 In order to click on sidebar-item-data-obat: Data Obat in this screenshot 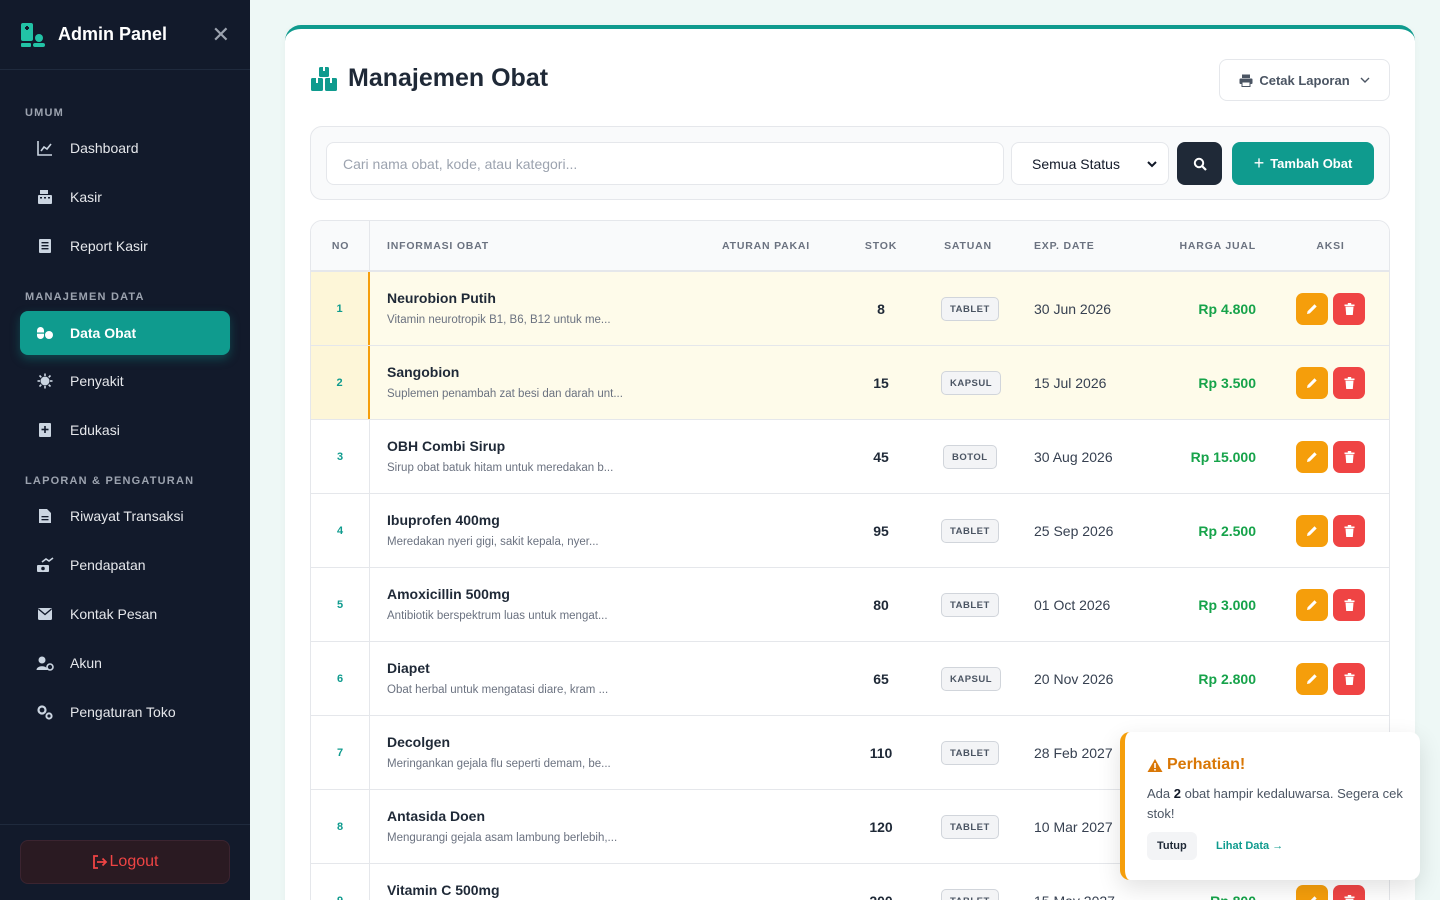, I will do `click(125, 333)`.